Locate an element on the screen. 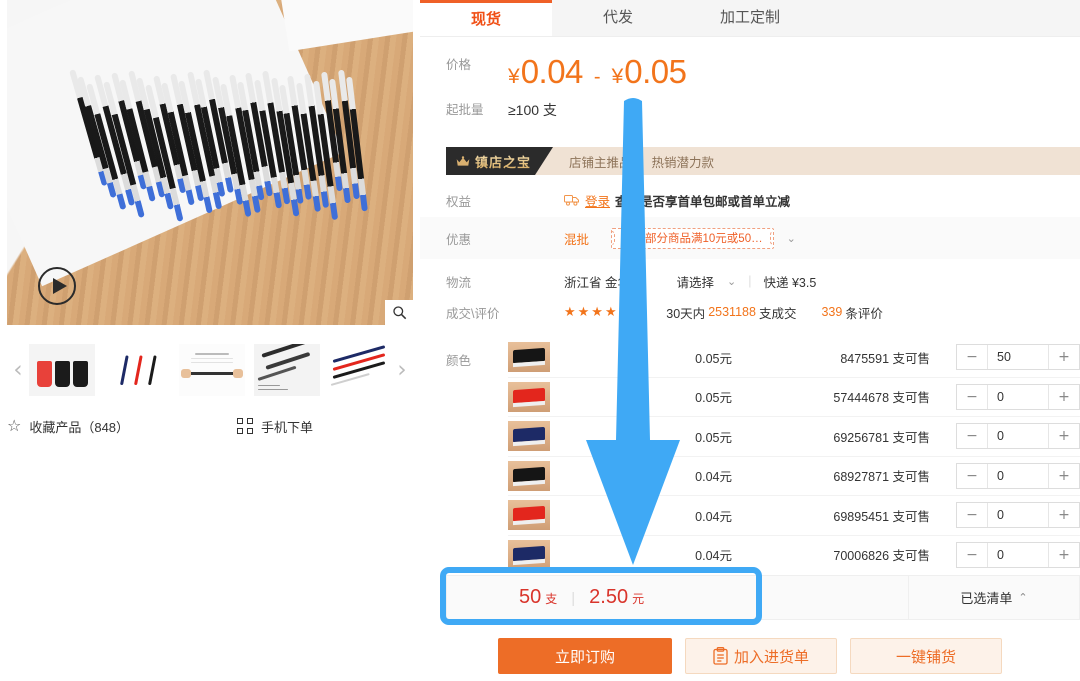  one-click-distribute-button: 一键铺货 is located at coordinates (926, 656).